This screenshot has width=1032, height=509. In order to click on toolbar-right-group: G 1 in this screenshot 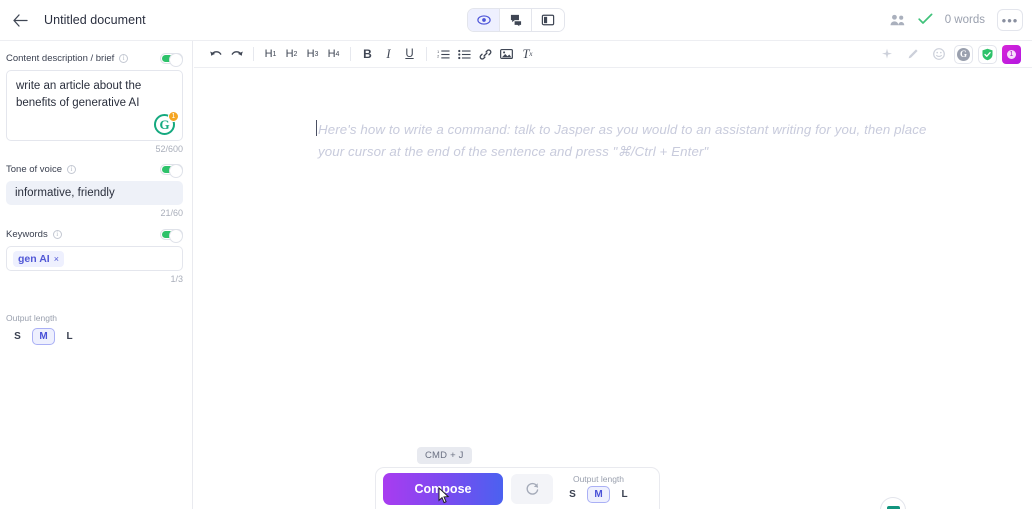, I will do `click(948, 54)`.